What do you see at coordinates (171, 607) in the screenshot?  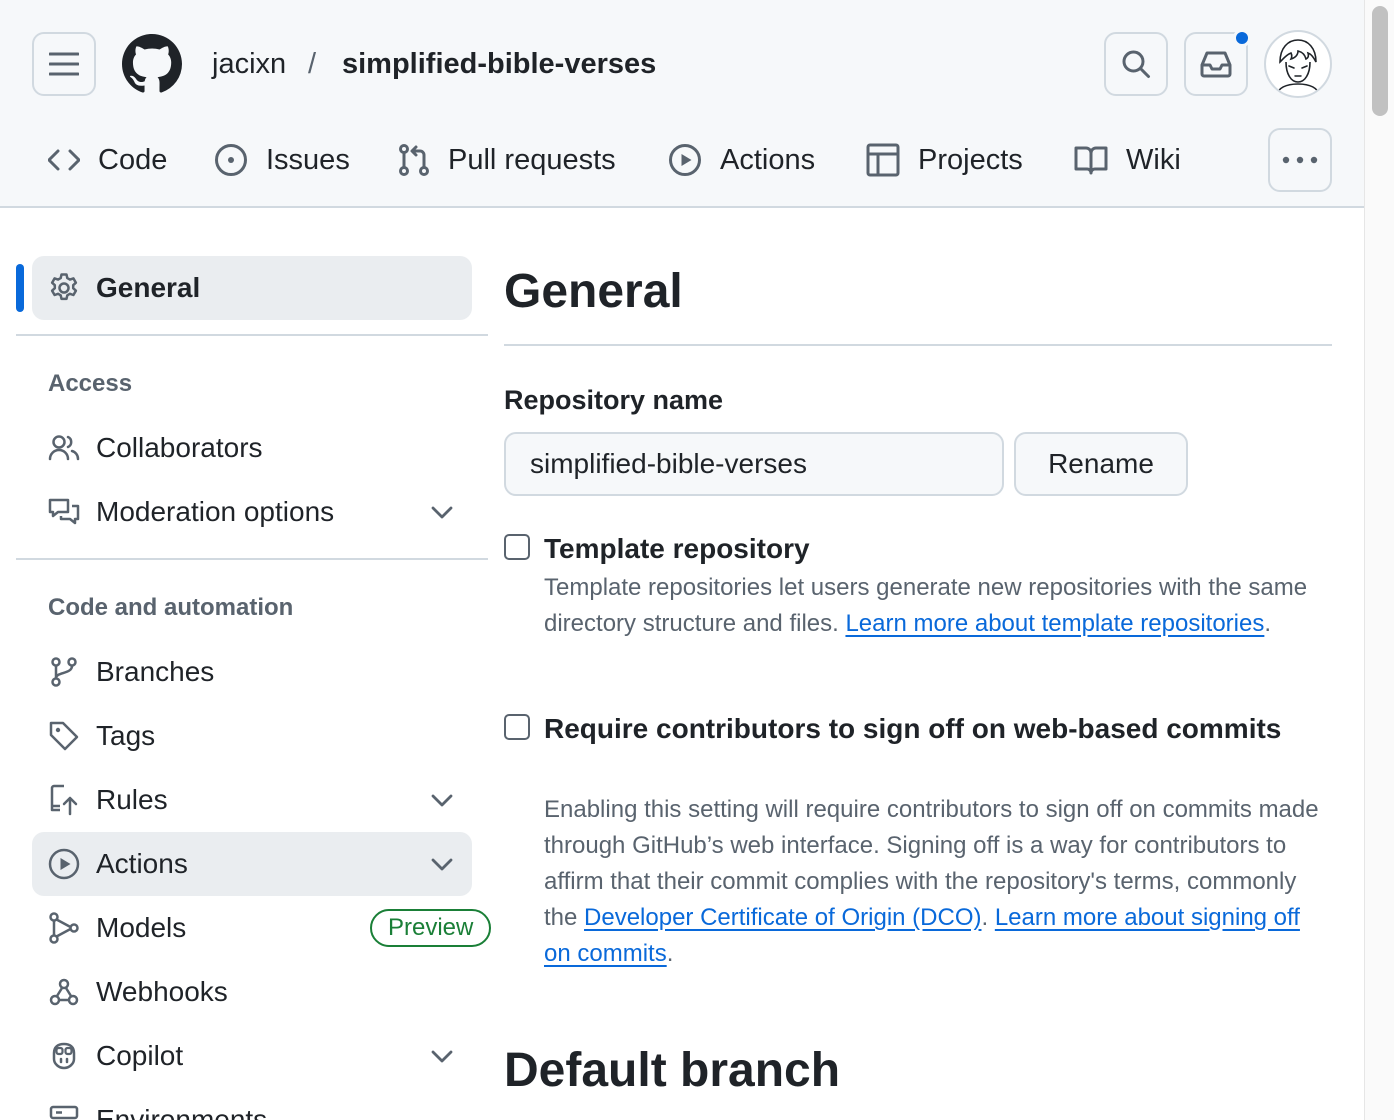 I see `sidebar-heading-code-automation: Code and automation` at bounding box center [171, 607].